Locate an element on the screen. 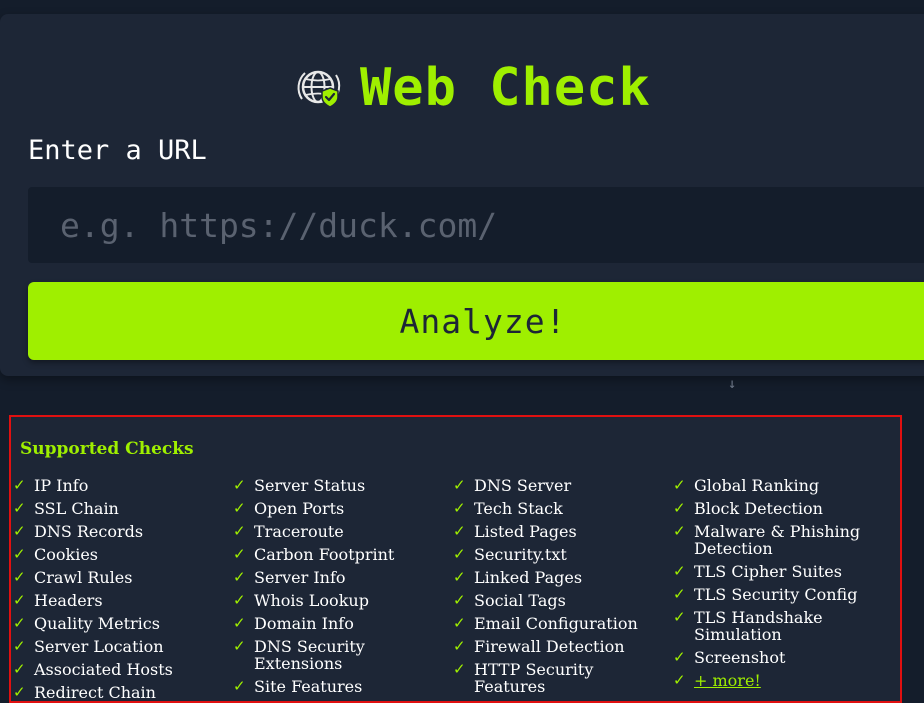 The width and height of the screenshot is (924, 703). check-item-label: Screenshot is located at coordinates (740, 657).